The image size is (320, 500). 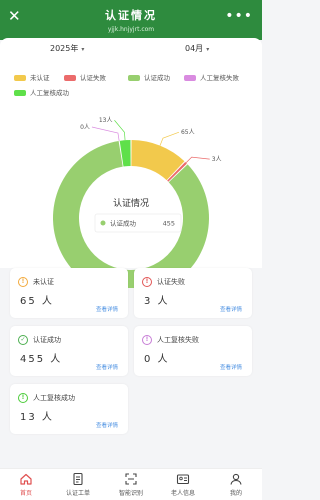 I want to click on stat-card-value: 3 人, so click(x=157, y=301).